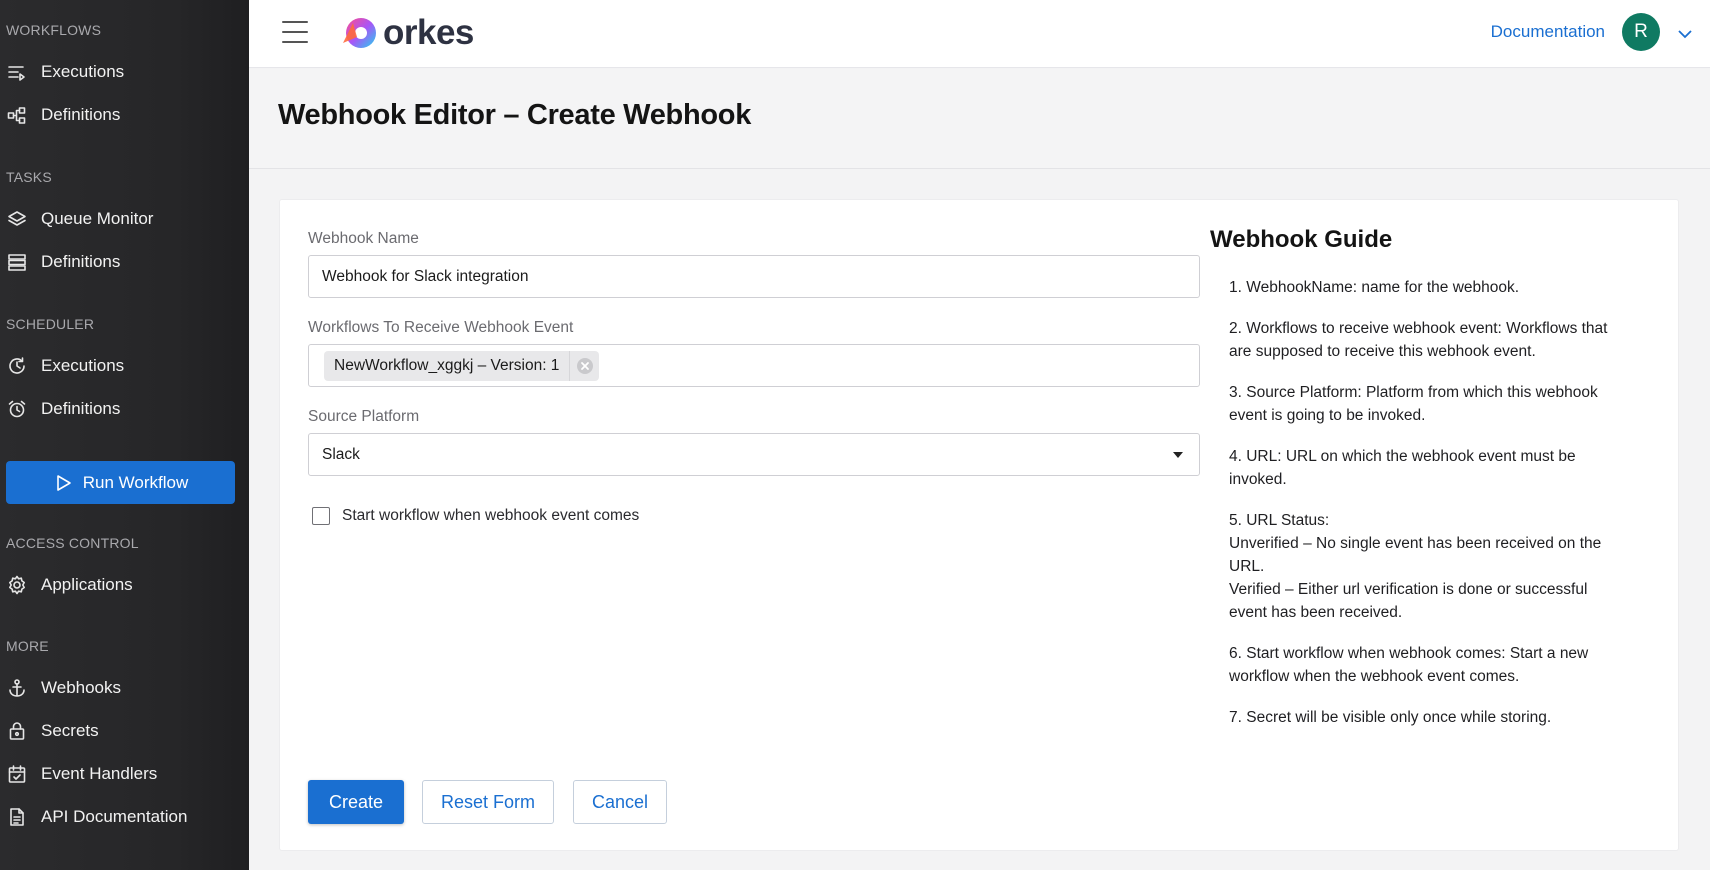 The image size is (1710, 870). Describe the element at coordinates (428, 32) in the screenshot. I see `logo-wordmark: orkes` at that location.